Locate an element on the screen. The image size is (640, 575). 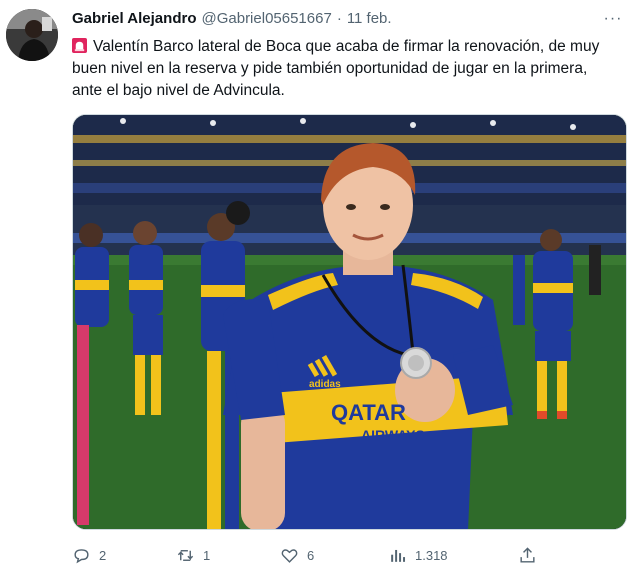
views-count: 1.318 is located at coordinates (431, 555).